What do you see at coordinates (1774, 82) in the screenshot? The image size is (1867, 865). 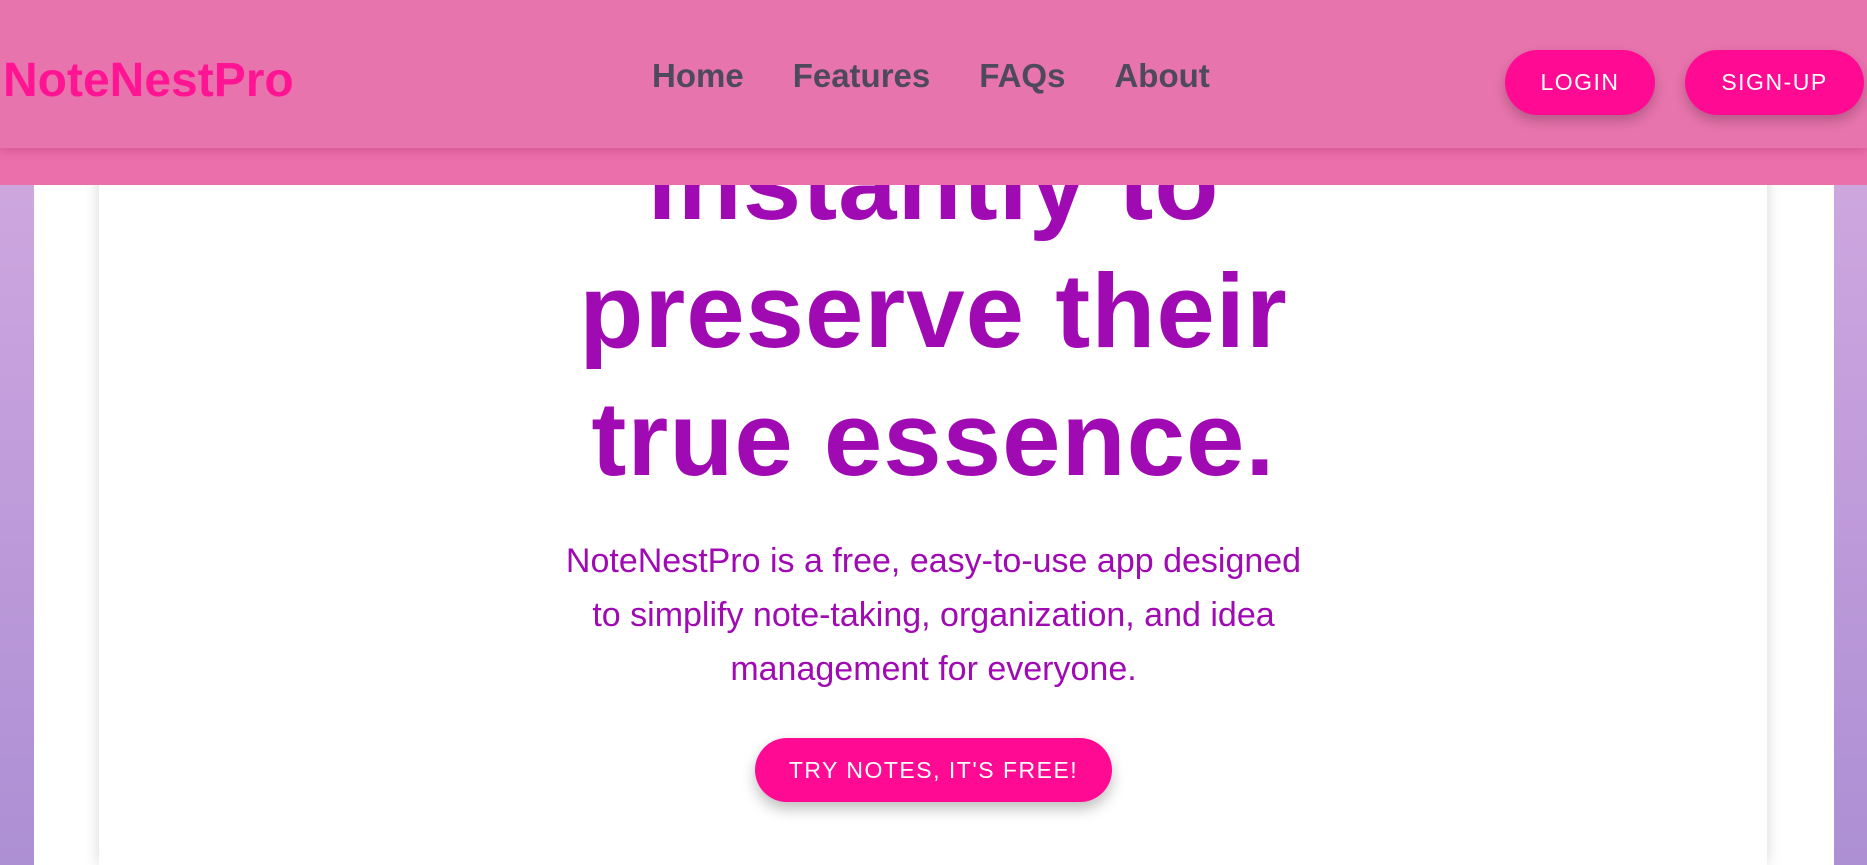 I see `signup-button: SIGN-UP` at bounding box center [1774, 82].